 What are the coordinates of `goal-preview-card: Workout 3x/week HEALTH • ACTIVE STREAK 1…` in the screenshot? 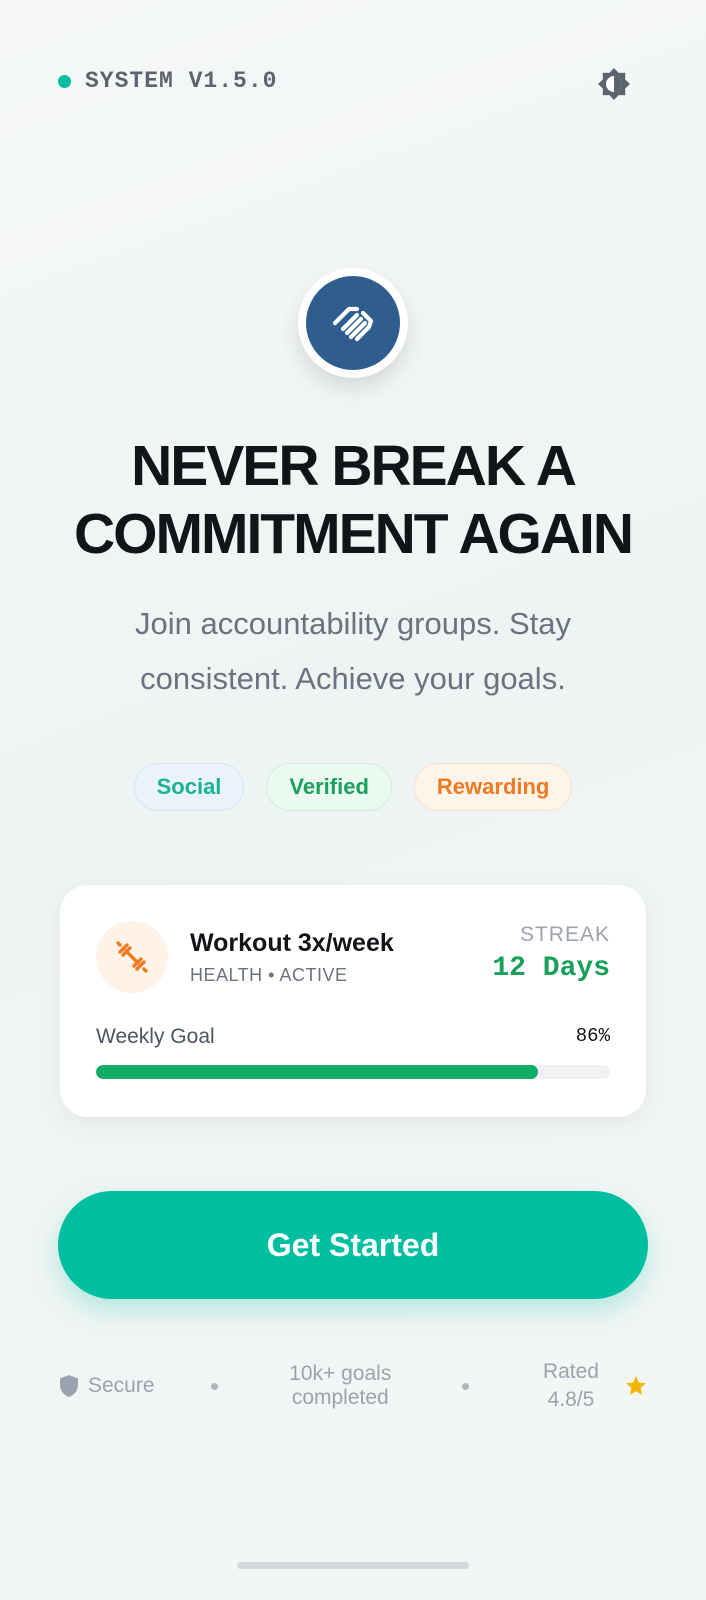 It's located at (353, 1001).